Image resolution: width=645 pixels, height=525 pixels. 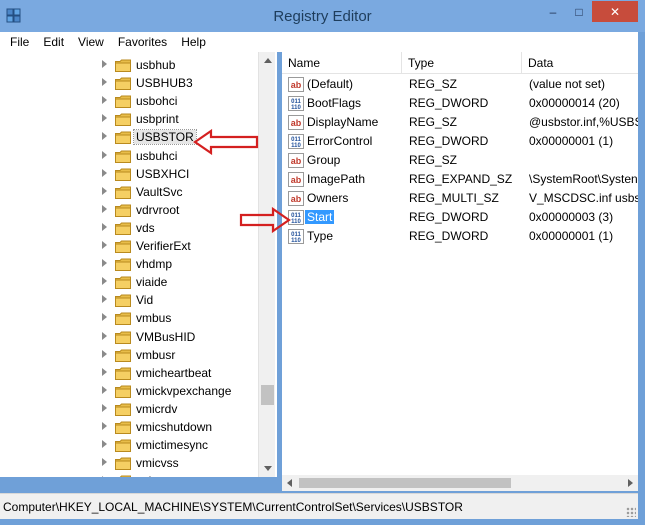 I want to click on scroll-up-button, so click(x=267, y=60).